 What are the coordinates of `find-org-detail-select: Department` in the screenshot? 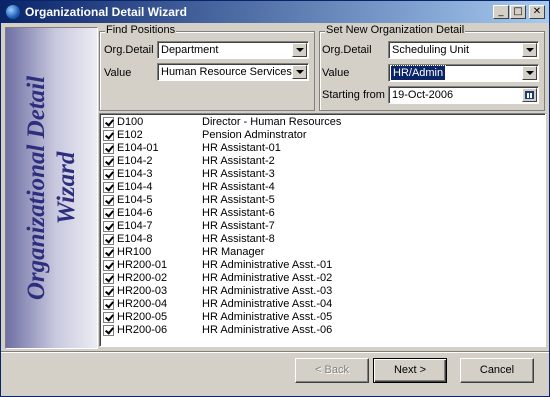 It's located at (233, 50).